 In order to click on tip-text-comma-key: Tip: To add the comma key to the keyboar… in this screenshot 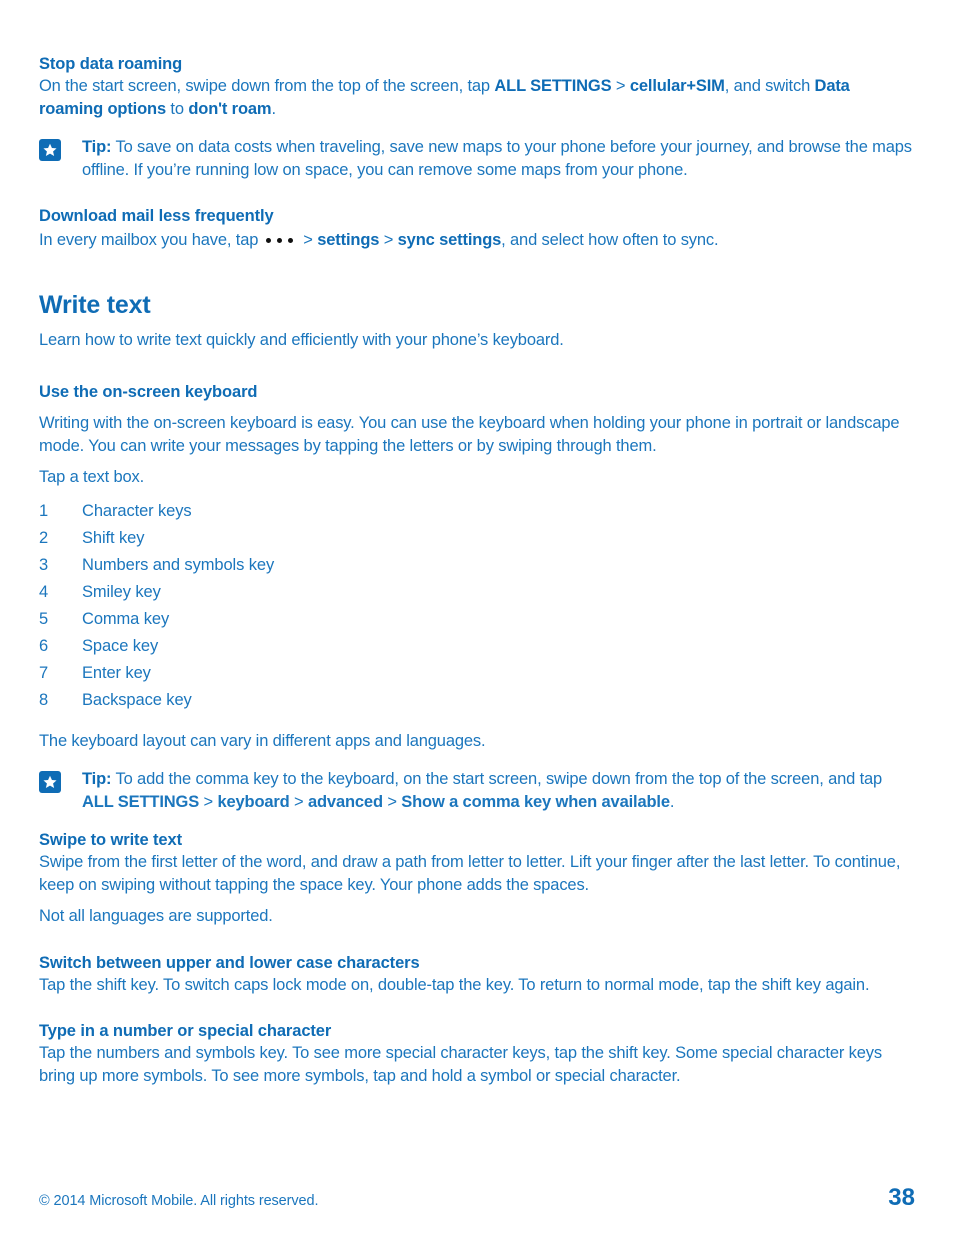, I will do `click(498, 790)`.